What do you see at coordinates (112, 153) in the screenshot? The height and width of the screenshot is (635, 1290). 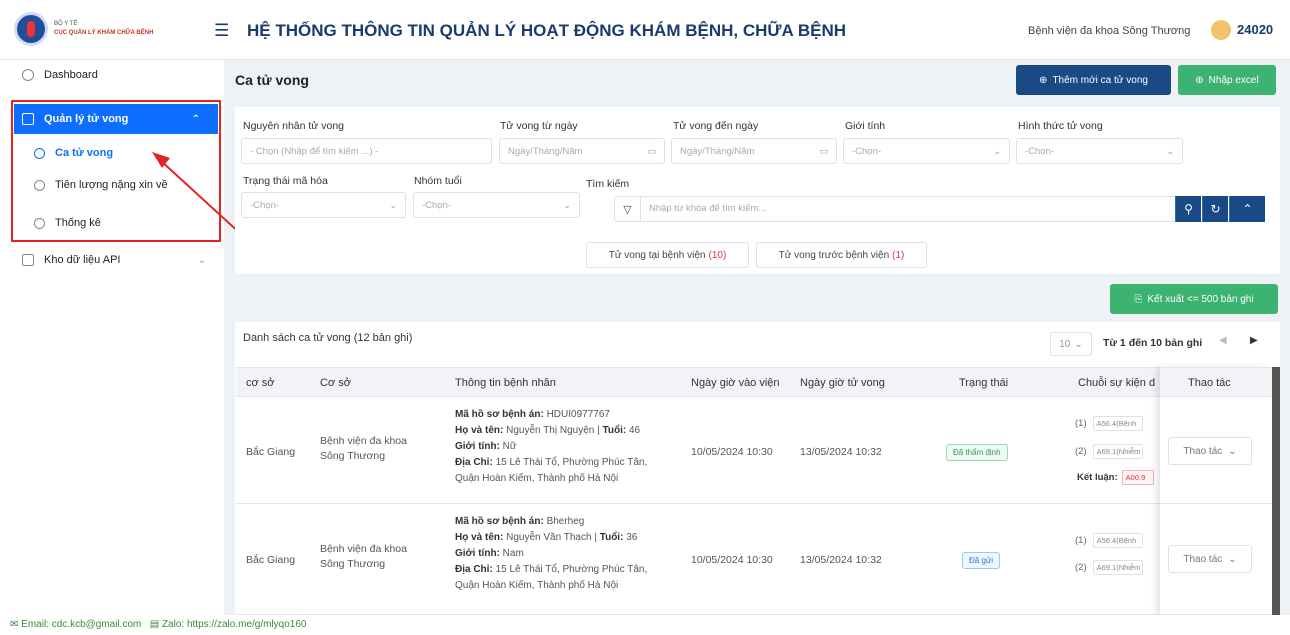 I see `sidebar-subitem-death-cases: Ca tử vong` at bounding box center [112, 153].